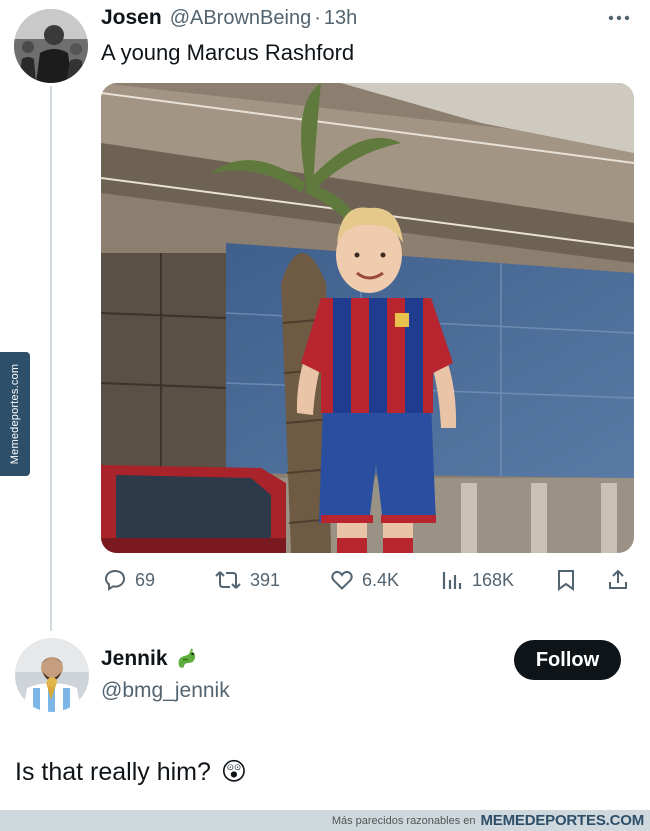  What do you see at coordinates (228, 52) in the screenshot?
I see `tweet-text: A young Marcus Rashford` at bounding box center [228, 52].